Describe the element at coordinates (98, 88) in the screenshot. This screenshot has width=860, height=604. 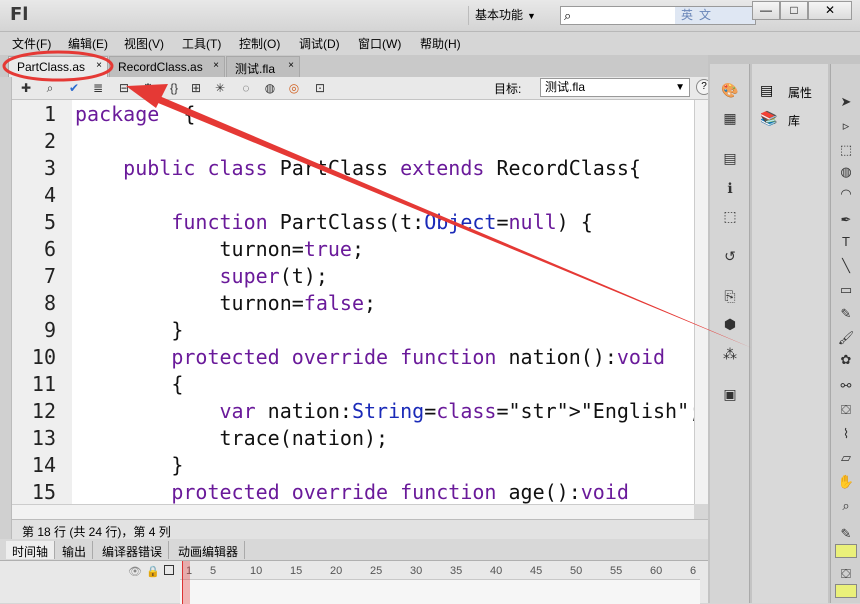
I see `auto-format-icon: ≣` at that location.